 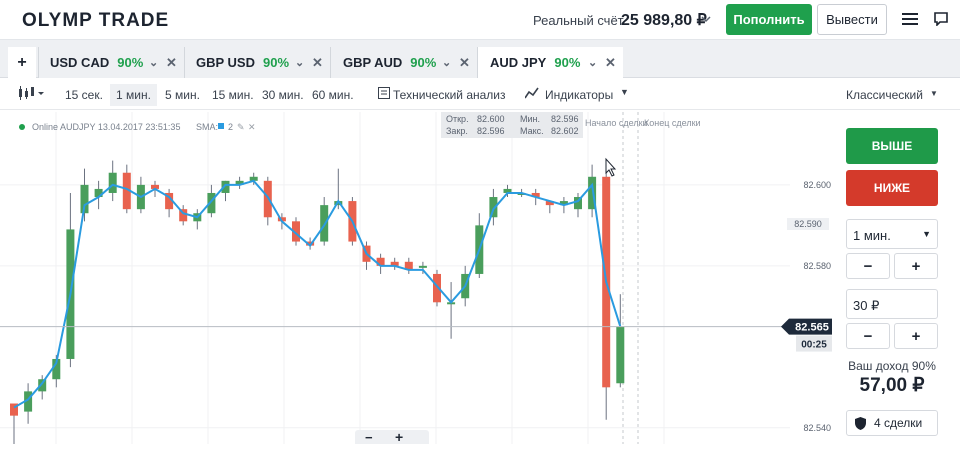 I want to click on trade-start-label: Начало сделки, so click(x=616, y=123).